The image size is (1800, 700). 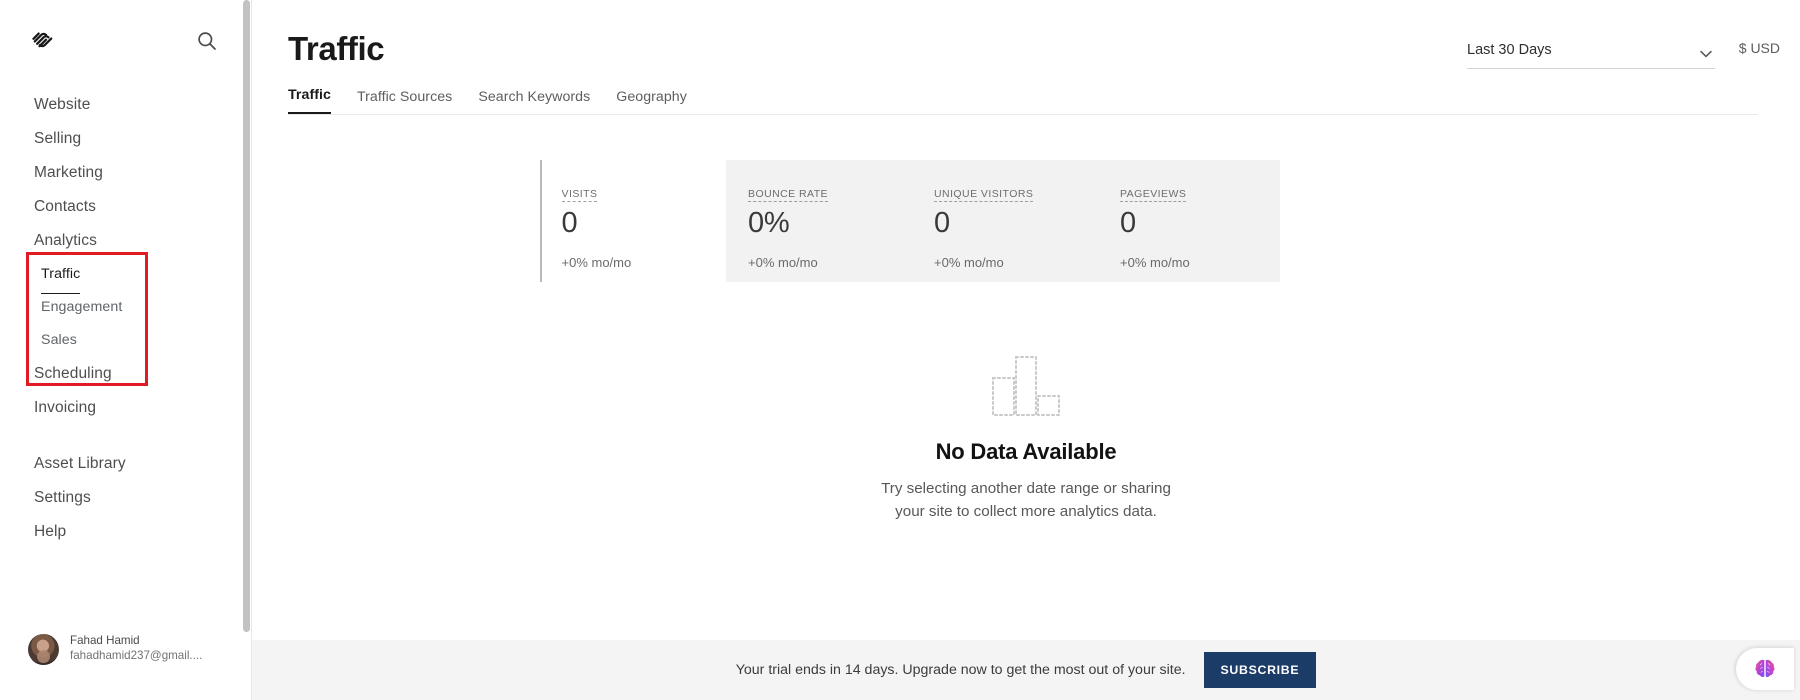 I want to click on sidebar-item-selling: Selling, so click(x=126, y=139).